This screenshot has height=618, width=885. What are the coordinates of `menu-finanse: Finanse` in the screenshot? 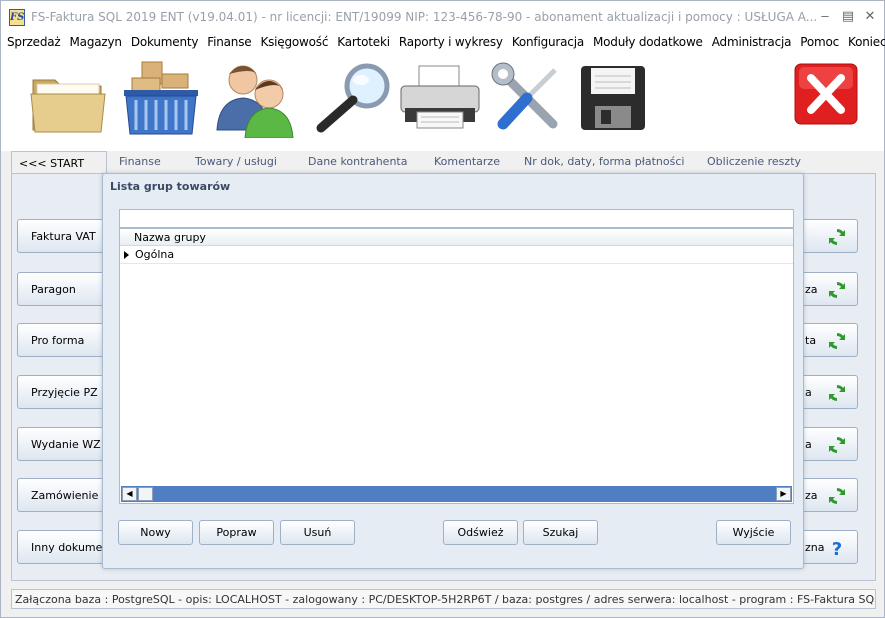 It's located at (229, 42).